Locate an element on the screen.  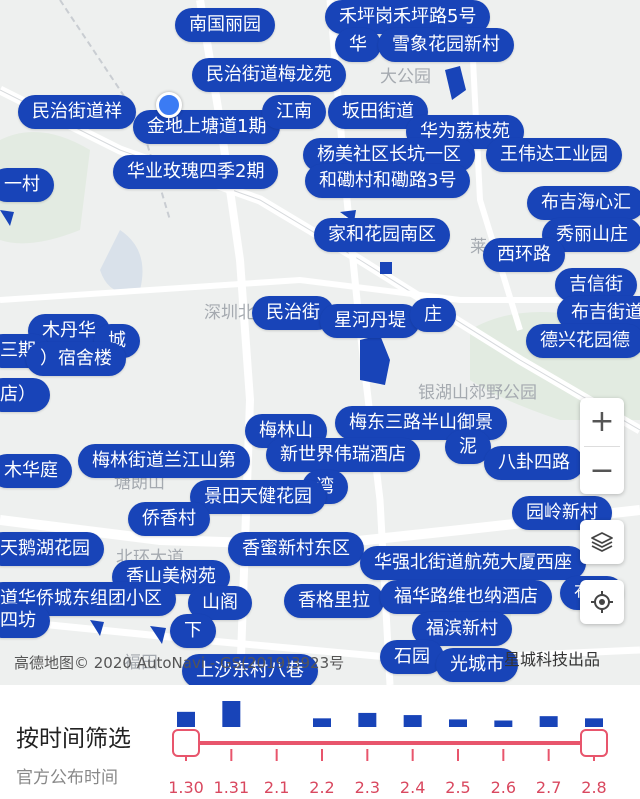
map-copyright: 高德地图© 2020 AutoNavi - GS(2019)3923号 is located at coordinates (179, 663).